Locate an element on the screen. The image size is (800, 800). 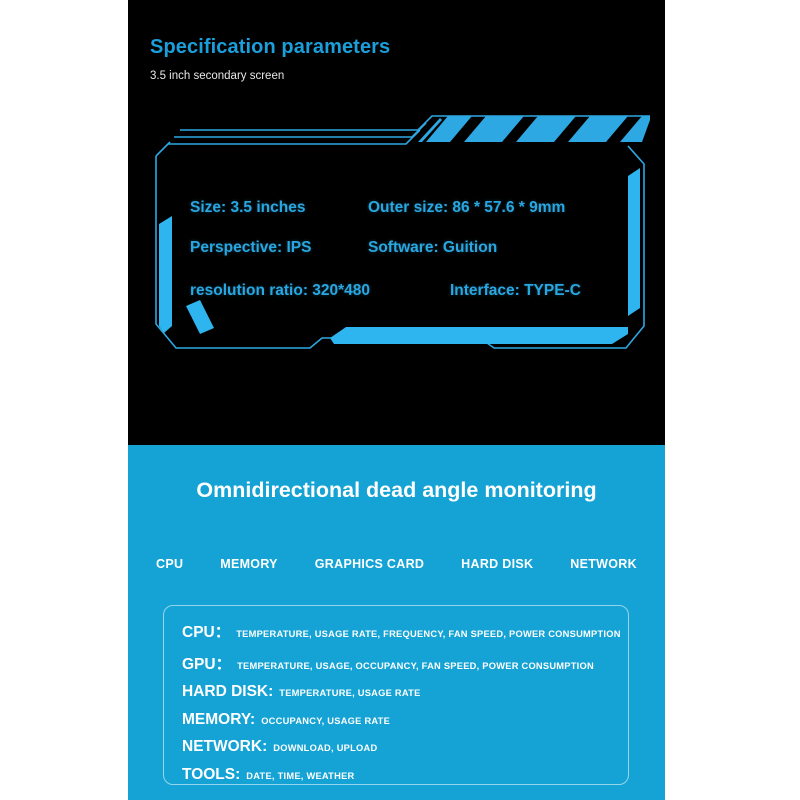
list-item: HARD DISK: TEMPERATURE, USAGE RATE is located at coordinates (405, 692).